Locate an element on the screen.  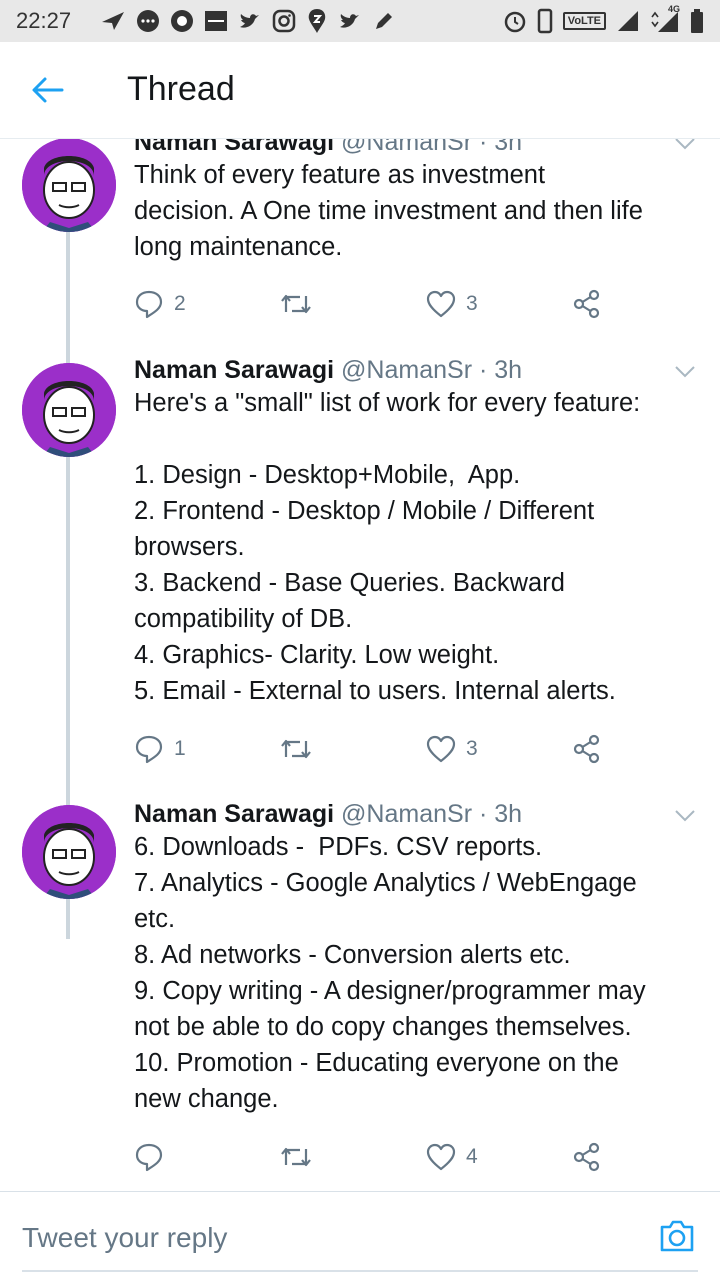
arrow-left-icon is located at coordinates (48, 90).